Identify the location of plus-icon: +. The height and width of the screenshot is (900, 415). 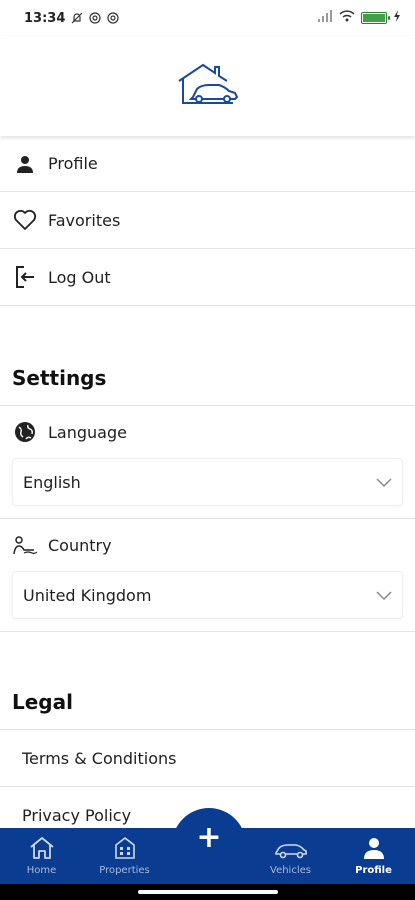
(209, 837).